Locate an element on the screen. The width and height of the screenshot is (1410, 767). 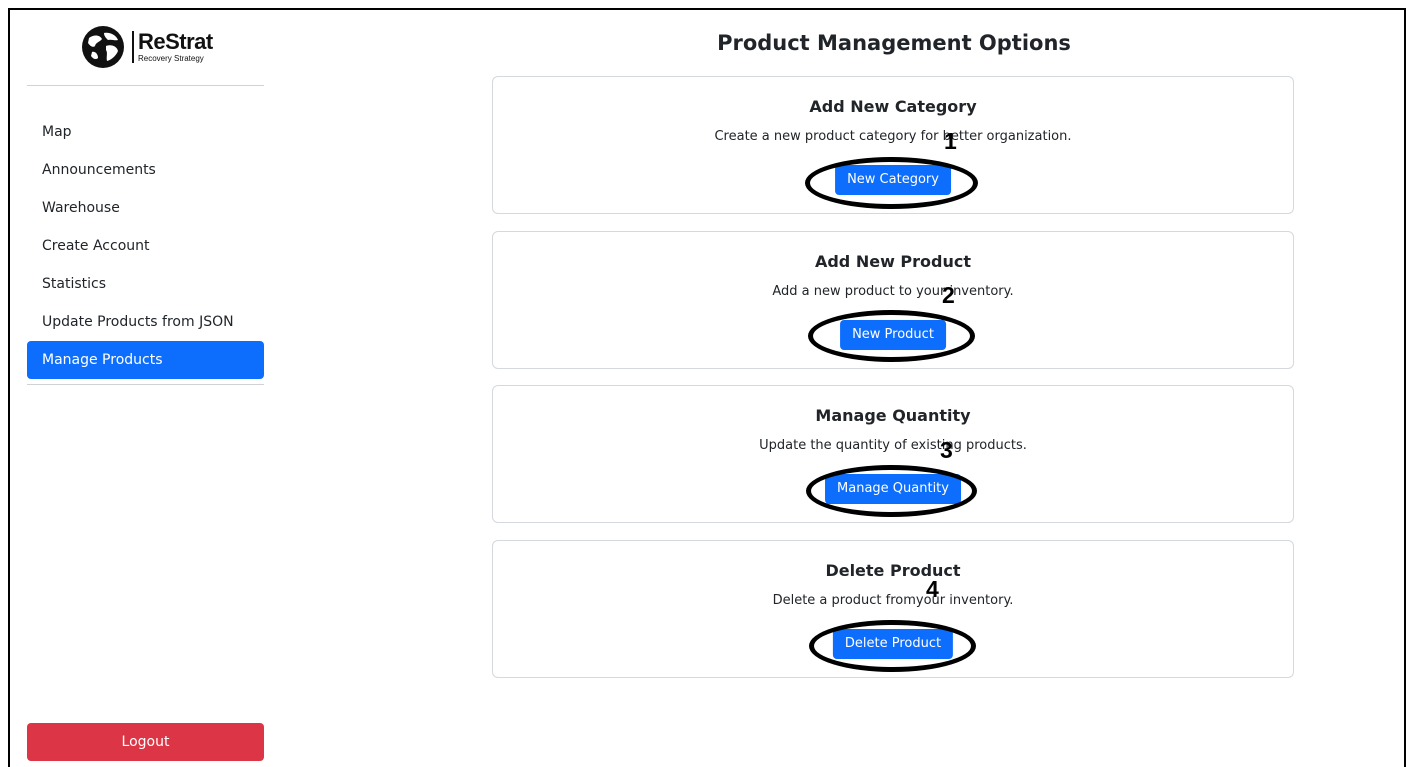
brand-tagline: Recovery Strategy is located at coordinates (171, 58).